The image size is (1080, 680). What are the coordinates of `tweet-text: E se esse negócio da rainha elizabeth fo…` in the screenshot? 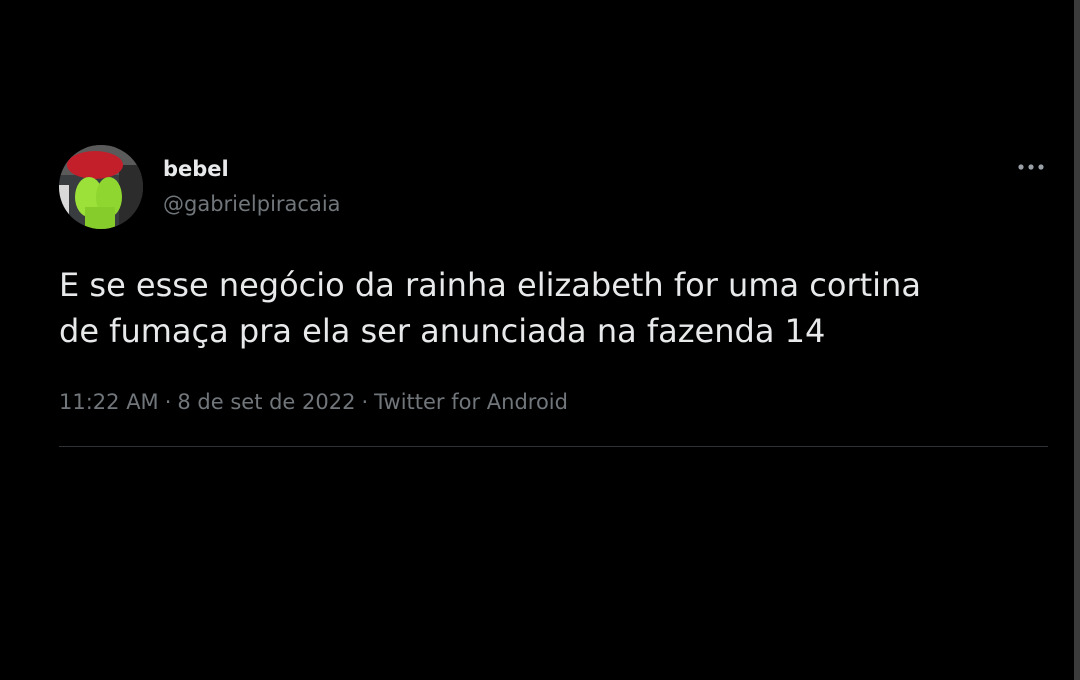 It's located at (490, 308).